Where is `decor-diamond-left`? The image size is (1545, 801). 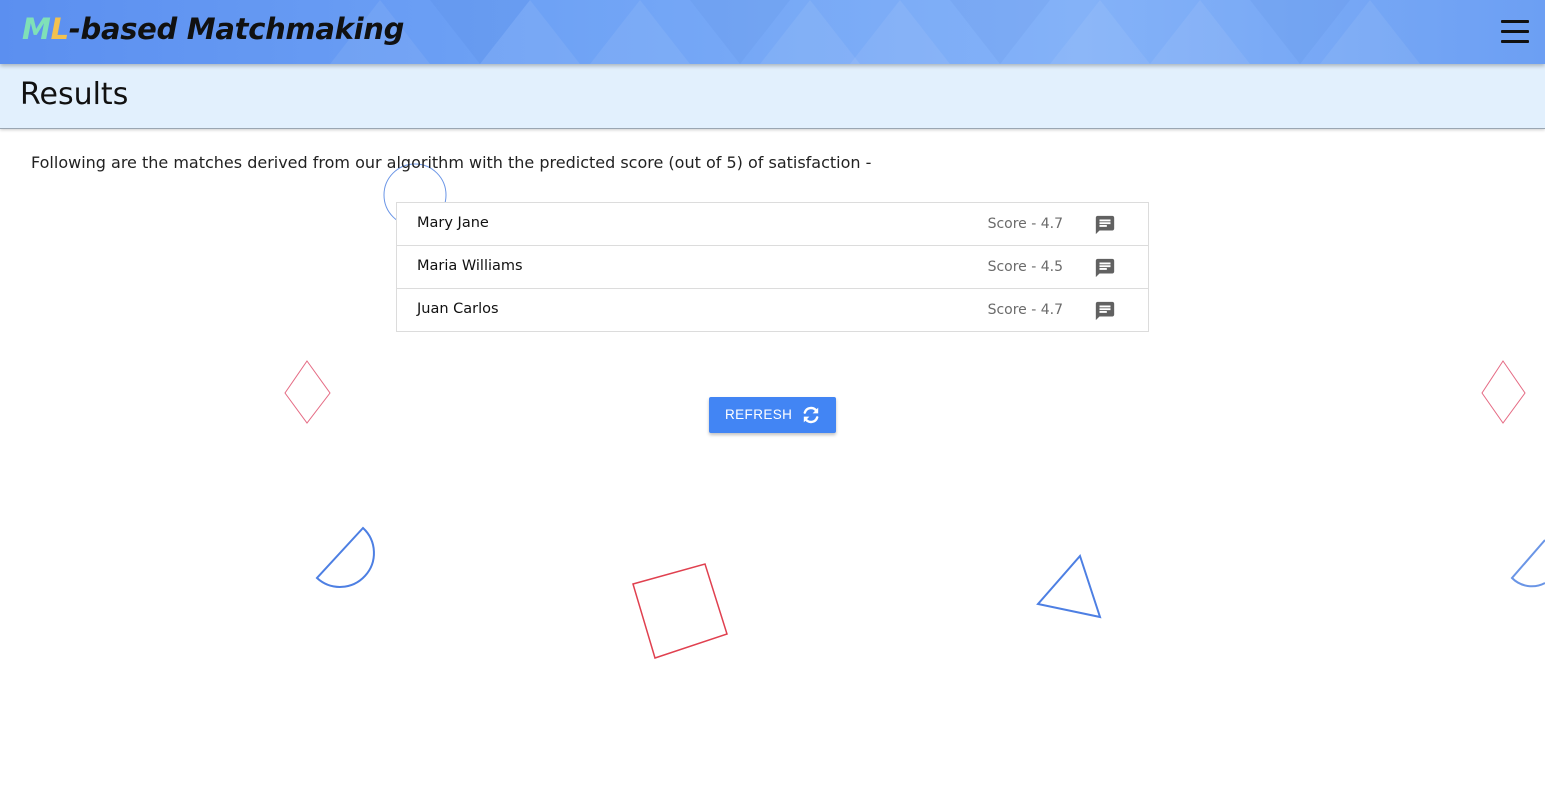
decor-diamond-left is located at coordinates (307, 392).